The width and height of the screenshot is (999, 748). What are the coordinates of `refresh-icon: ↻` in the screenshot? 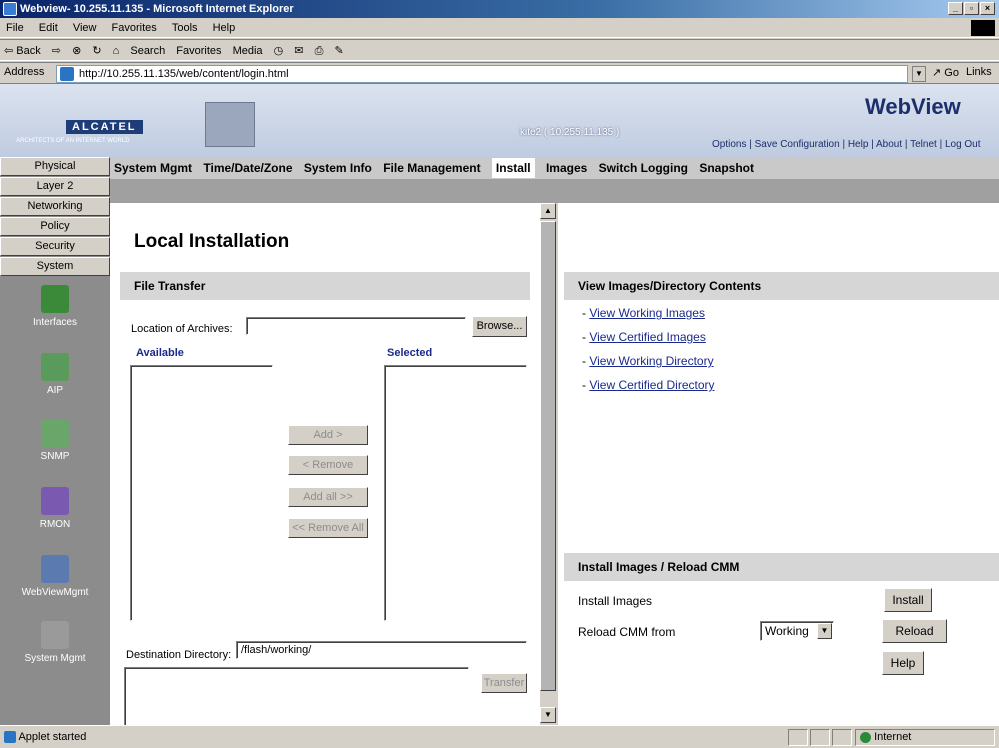 It's located at (96, 51).